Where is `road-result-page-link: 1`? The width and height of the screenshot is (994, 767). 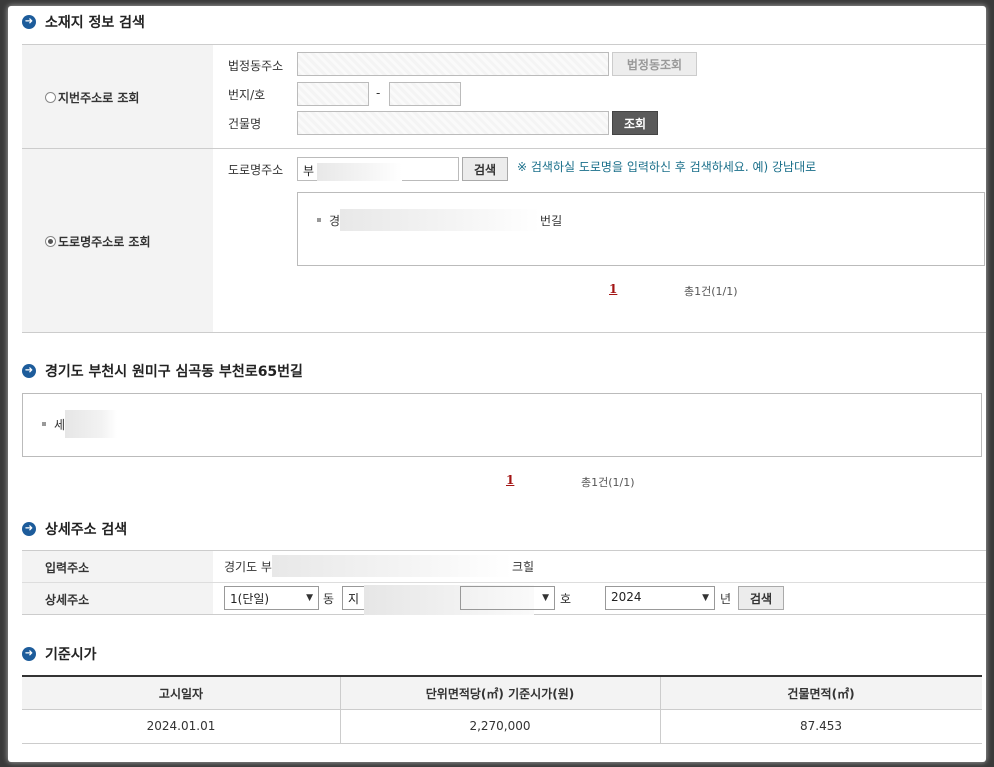
road-result-page-link: 1 is located at coordinates (613, 289).